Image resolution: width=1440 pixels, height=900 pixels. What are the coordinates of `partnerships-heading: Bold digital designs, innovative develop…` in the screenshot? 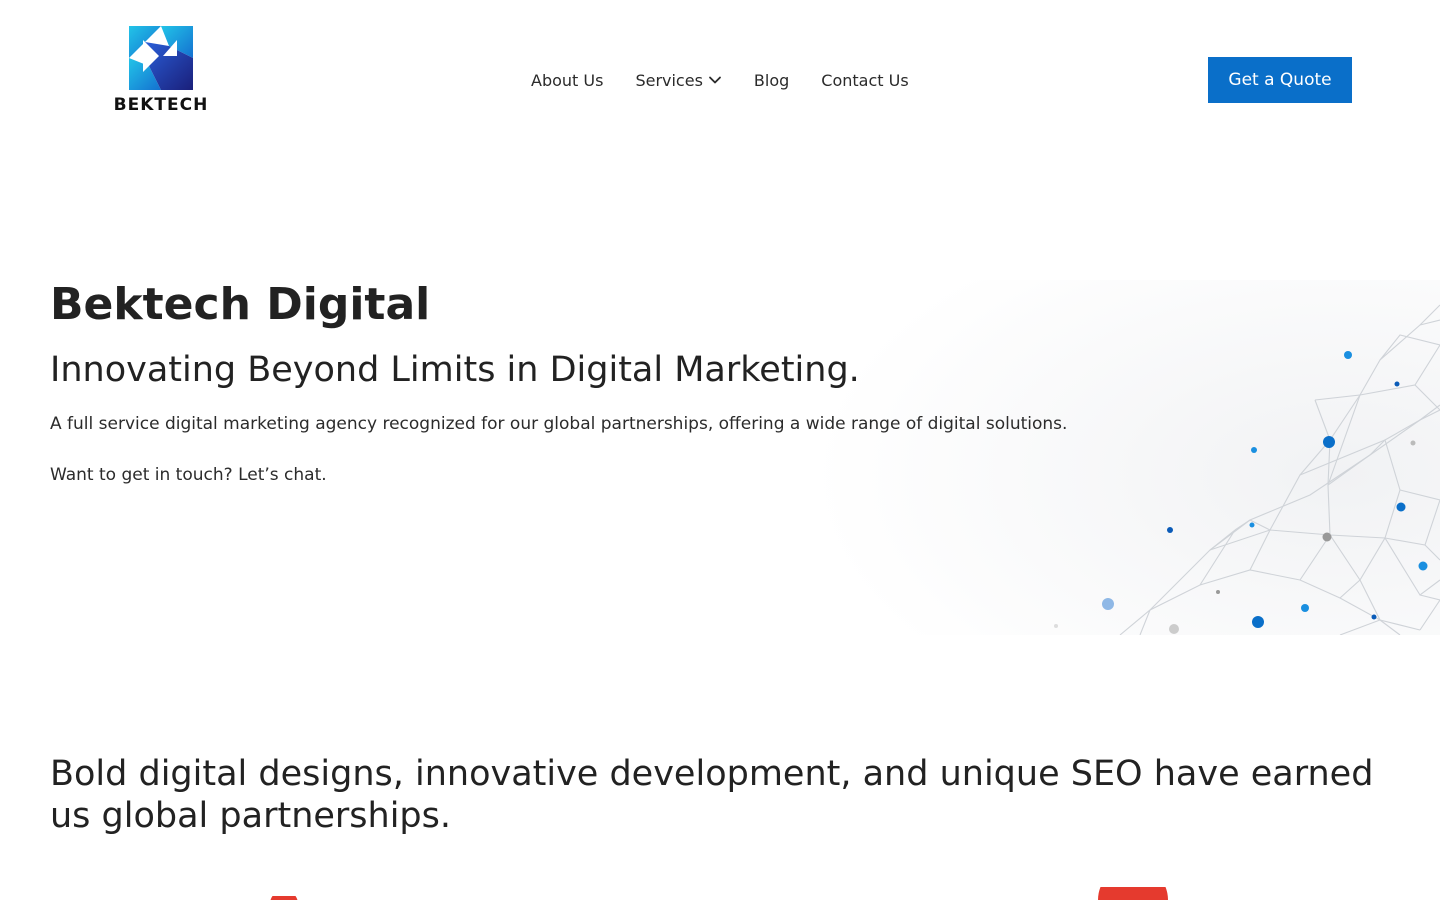 It's located at (712, 795).